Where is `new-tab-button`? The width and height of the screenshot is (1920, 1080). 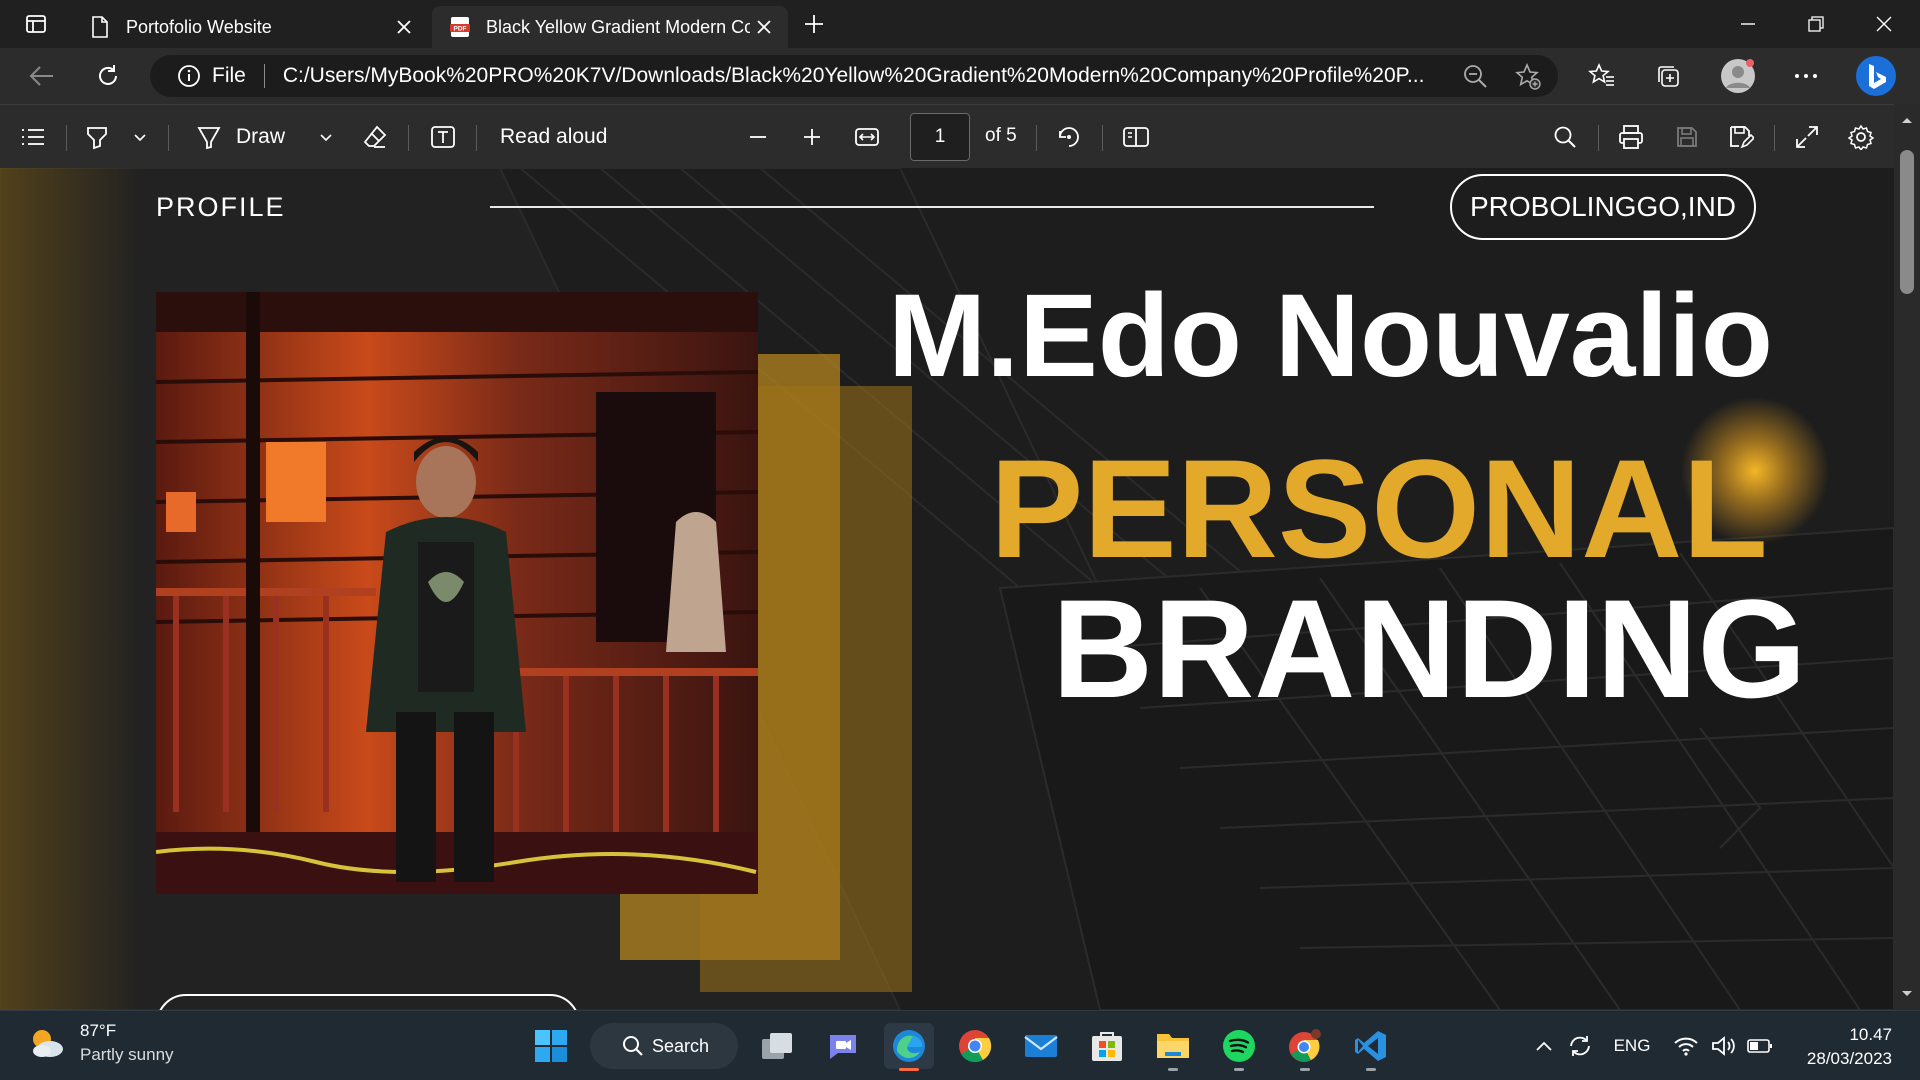
new-tab-button is located at coordinates (814, 24).